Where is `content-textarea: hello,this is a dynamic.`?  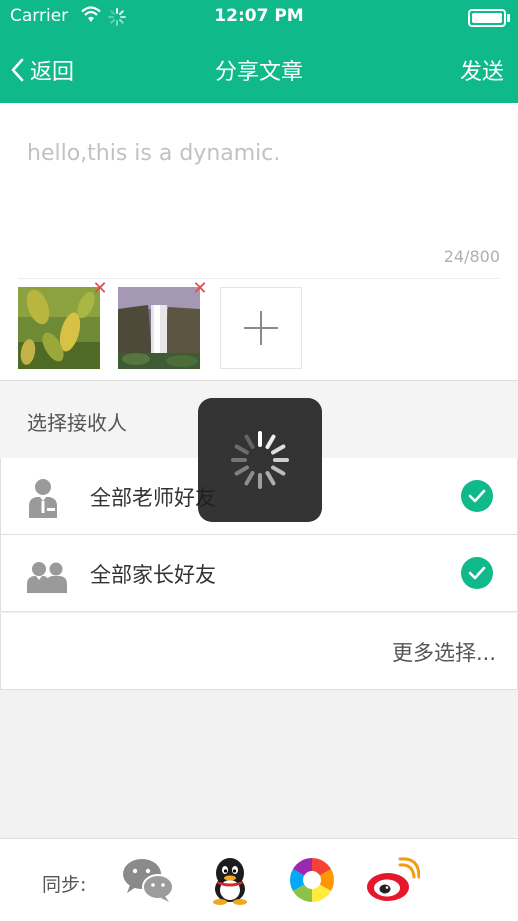
content-textarea: hello,this is a dynamic. is located at coordinates (153, 153).